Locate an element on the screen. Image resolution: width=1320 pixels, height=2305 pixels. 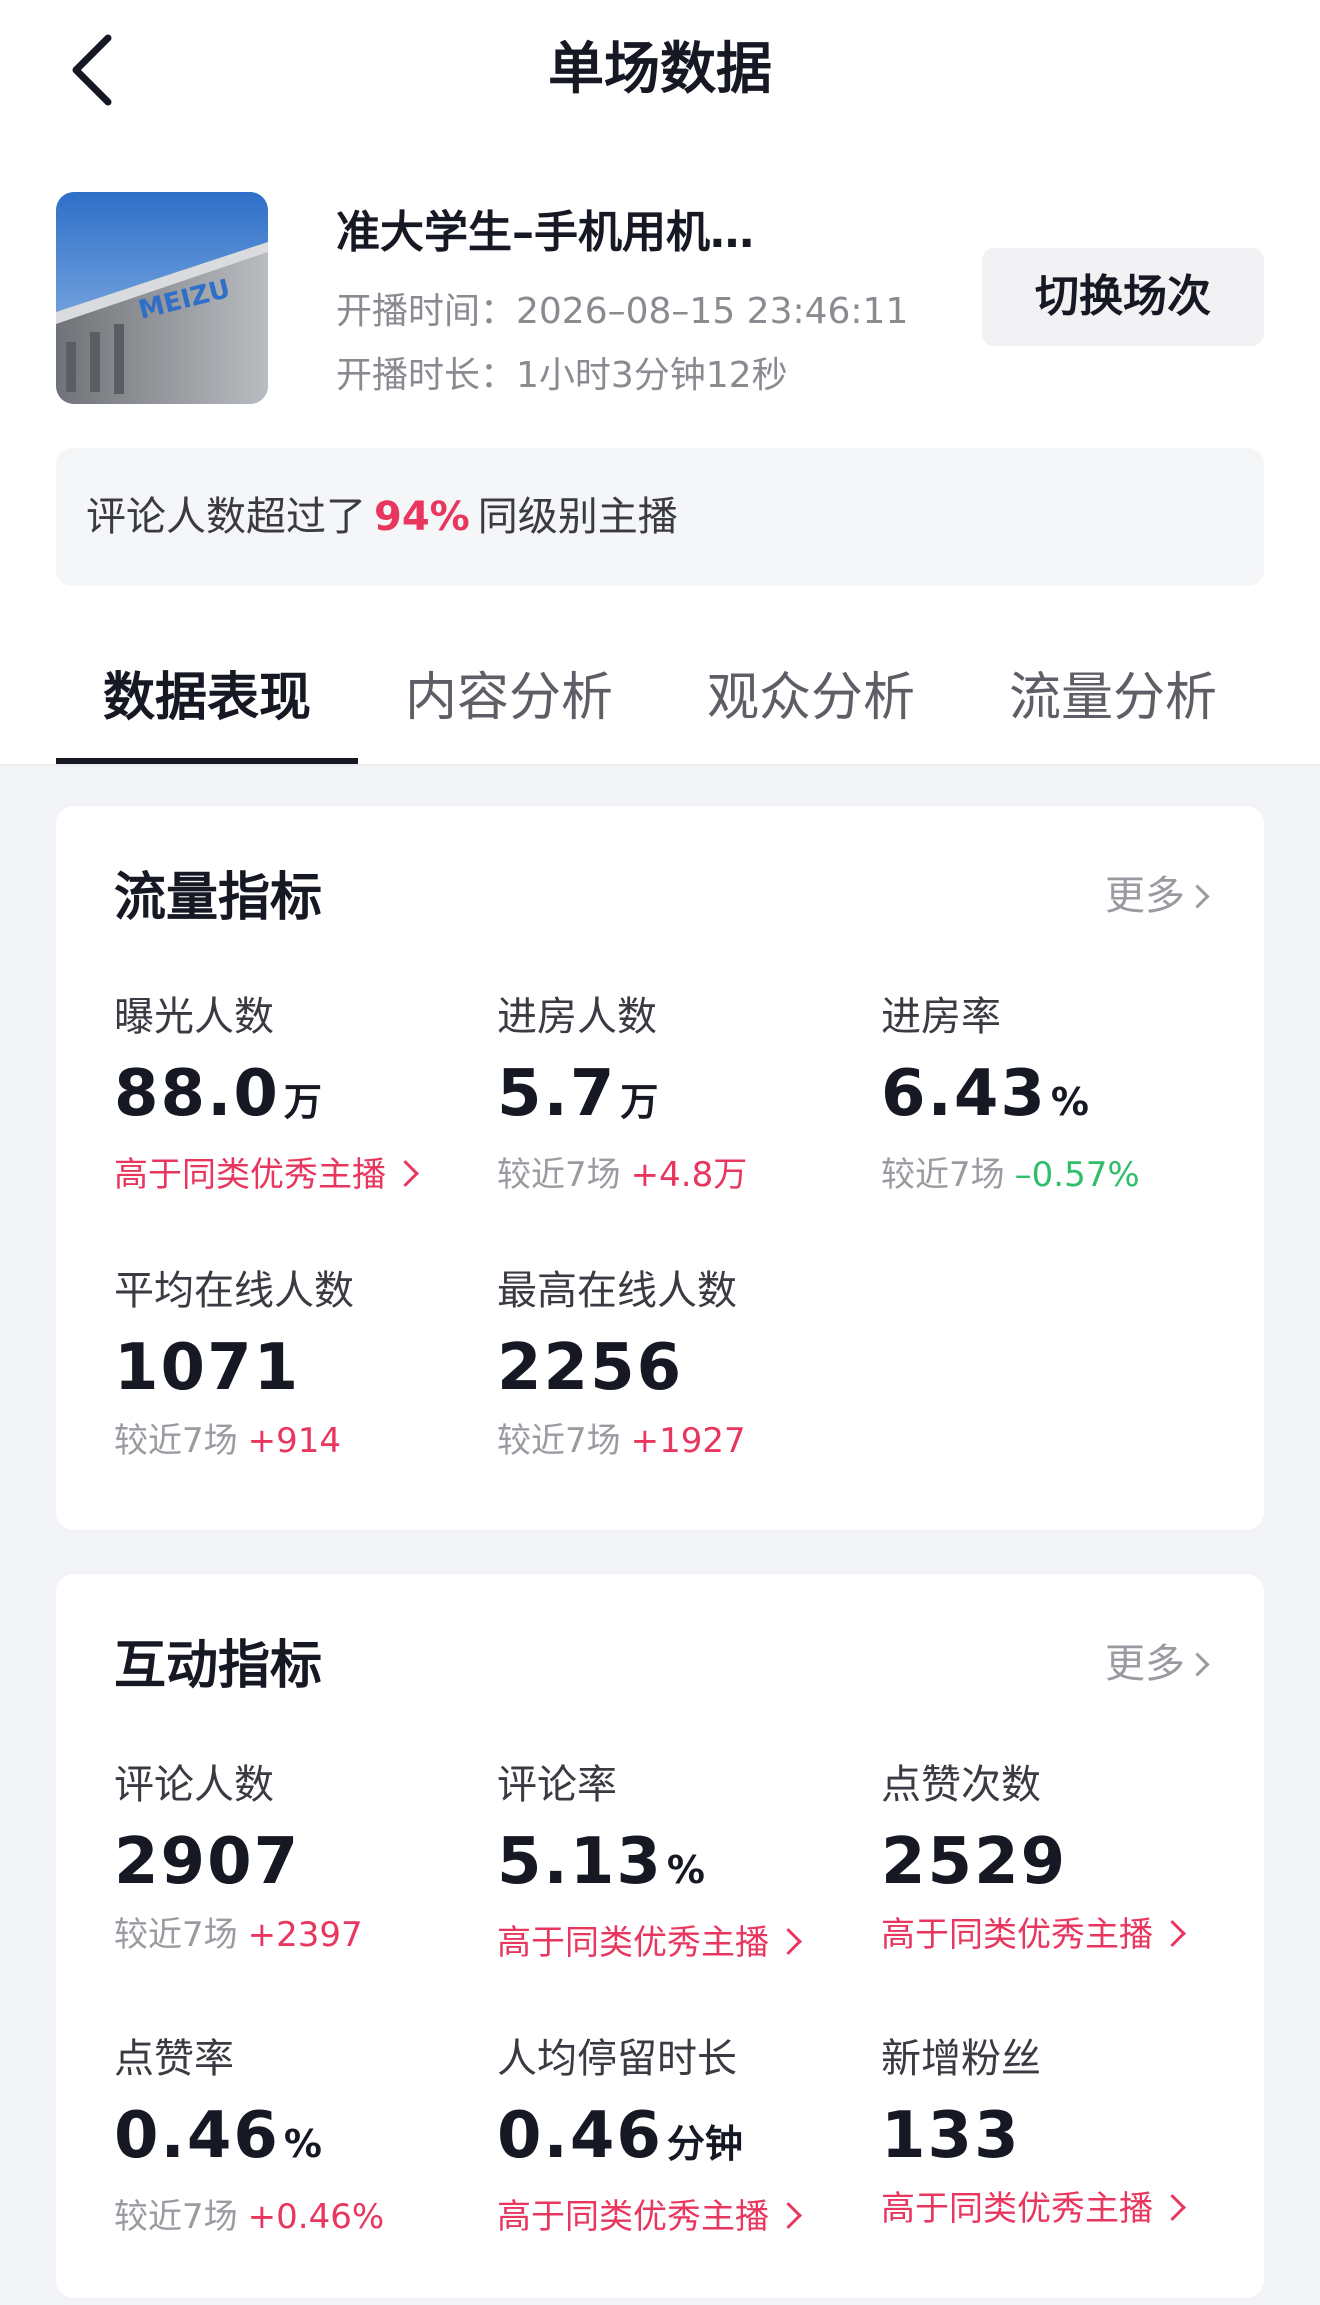
live-thumbnail: MEIZU is located at coordinates (162, 298).